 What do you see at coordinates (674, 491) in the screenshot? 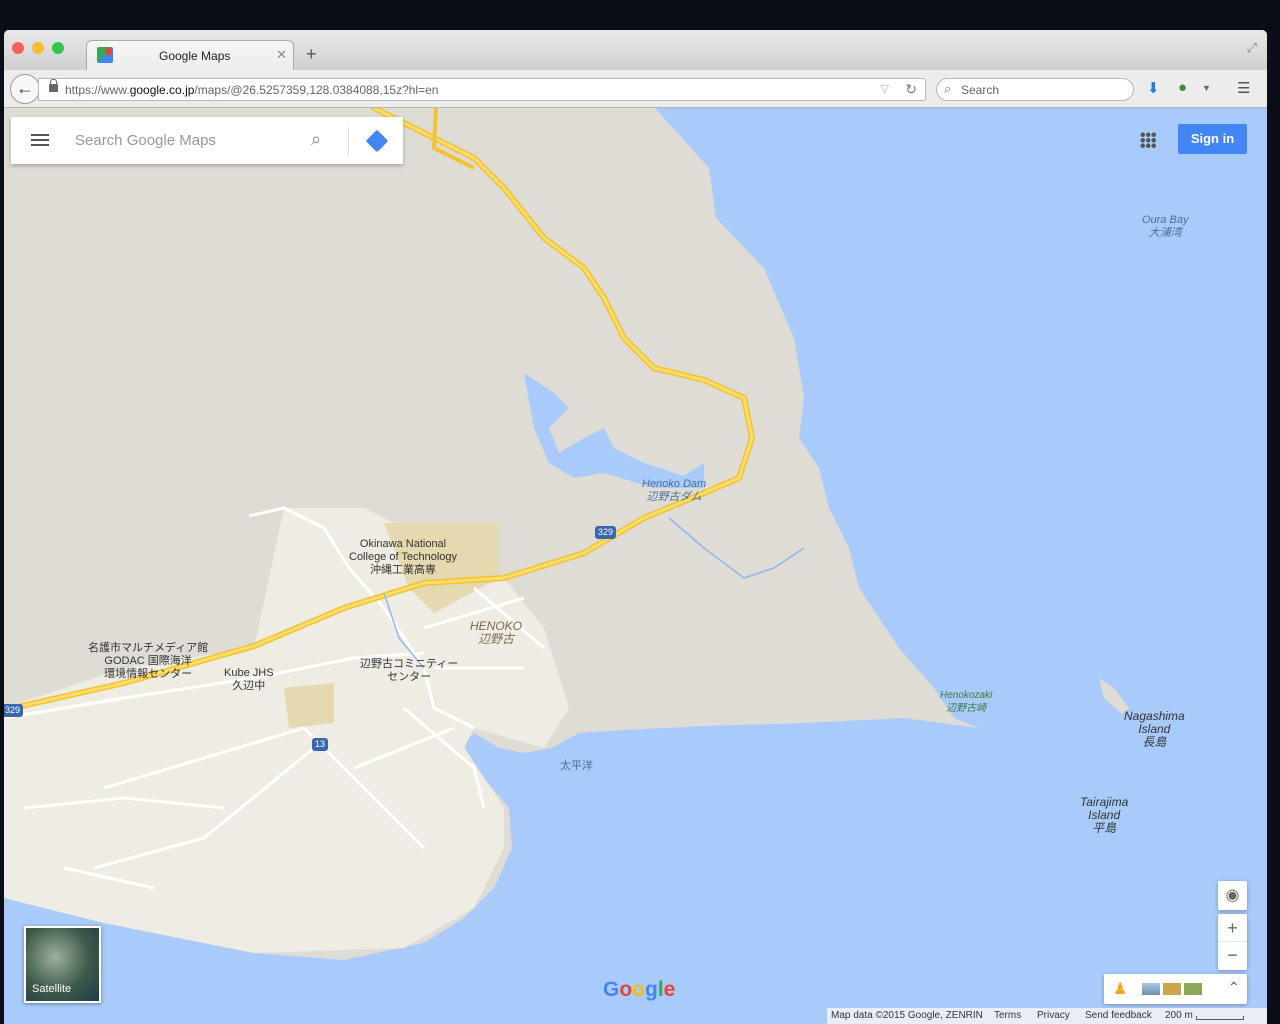
I see `label-henoko-dam: Henoko Dam 辺野古ダム` at bounding box center [674, 491].